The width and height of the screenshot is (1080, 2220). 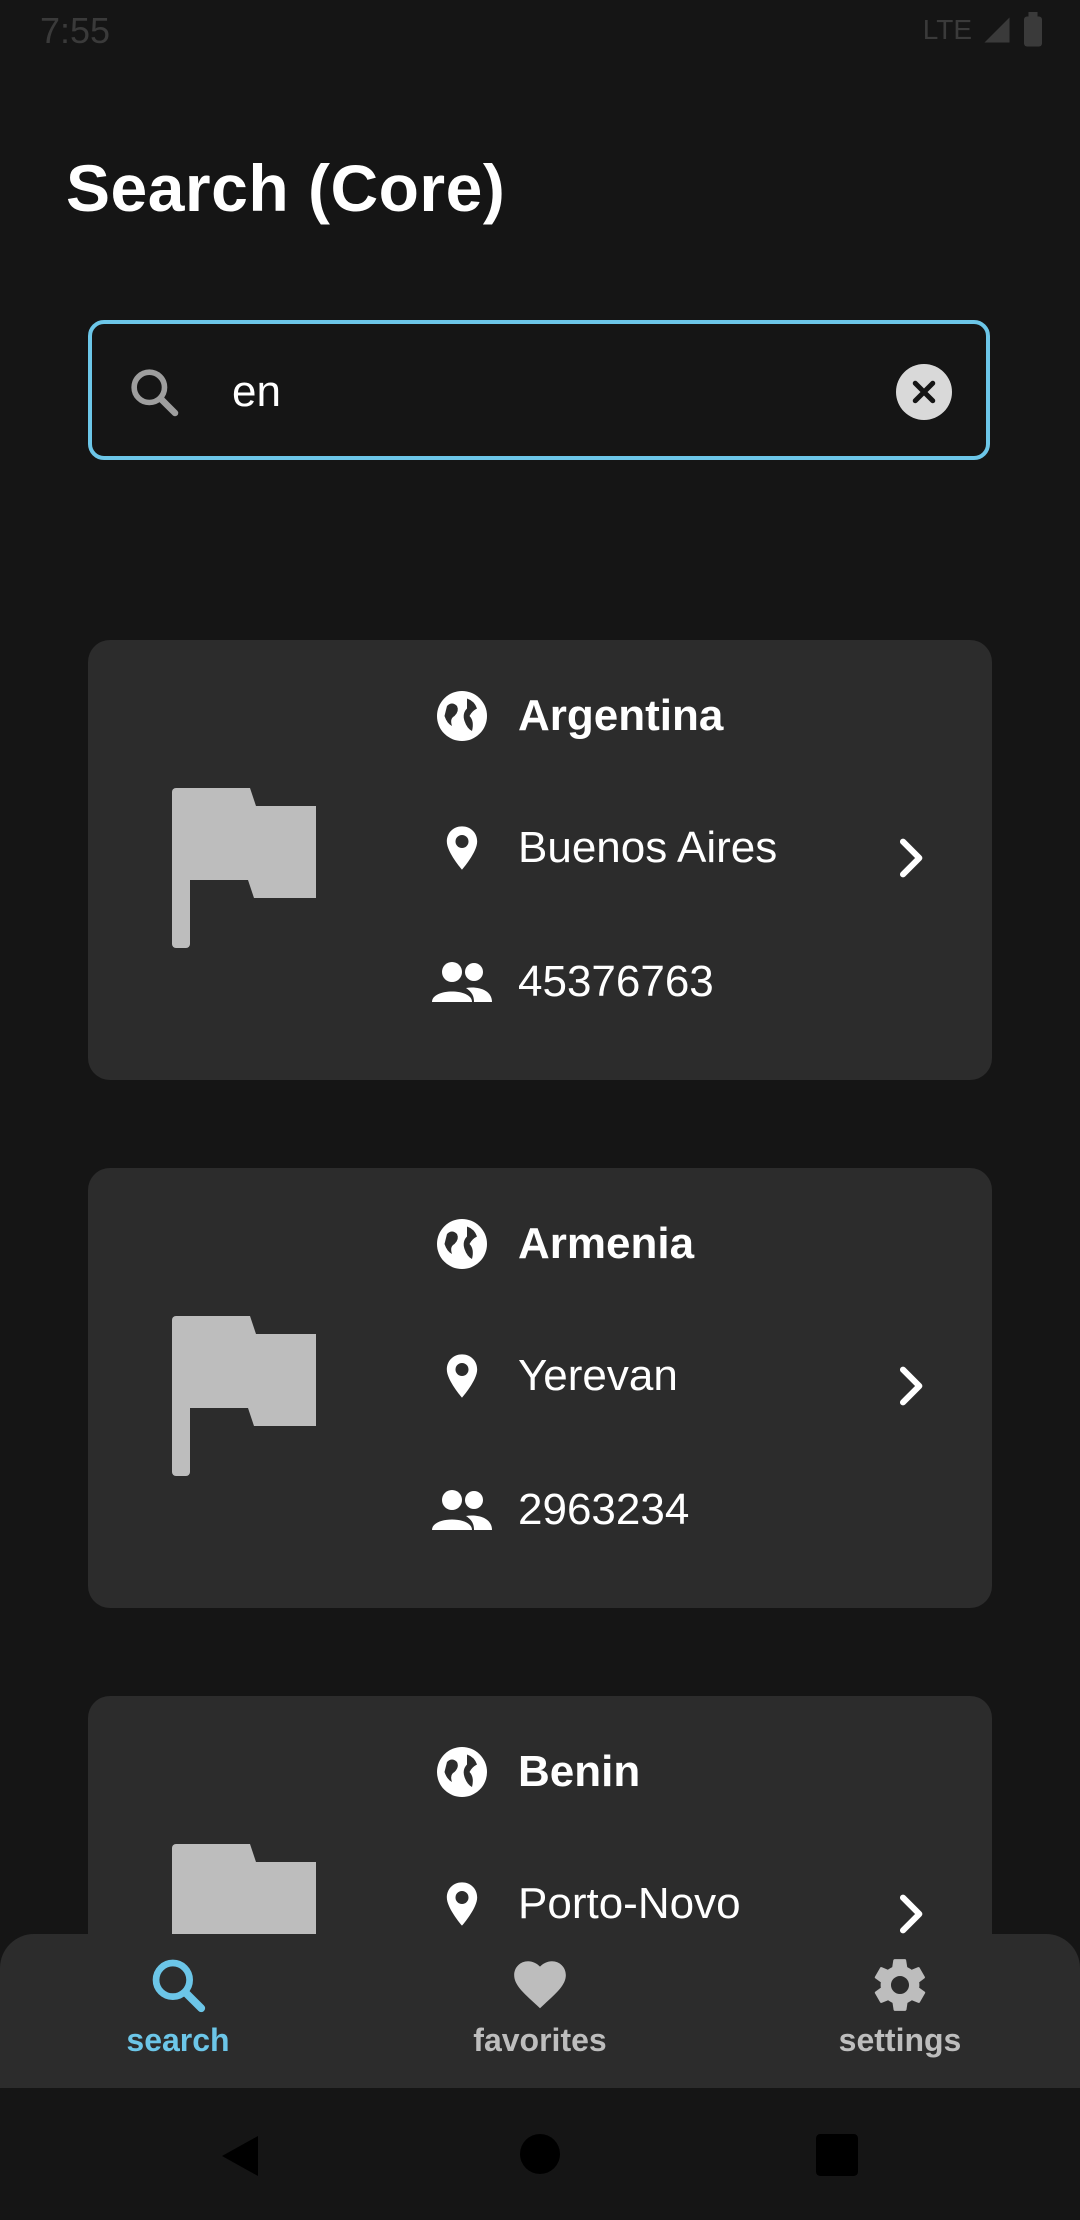 I want to click on country-name-row: Benin, so click(x=535, y=1772).